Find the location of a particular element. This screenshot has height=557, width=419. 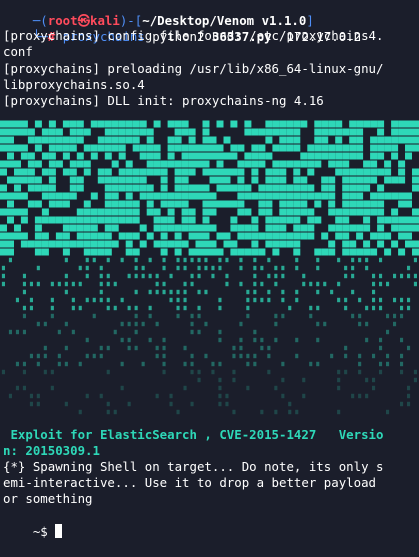

shell-prompt: ~$ is located at coordinates (33, 532).